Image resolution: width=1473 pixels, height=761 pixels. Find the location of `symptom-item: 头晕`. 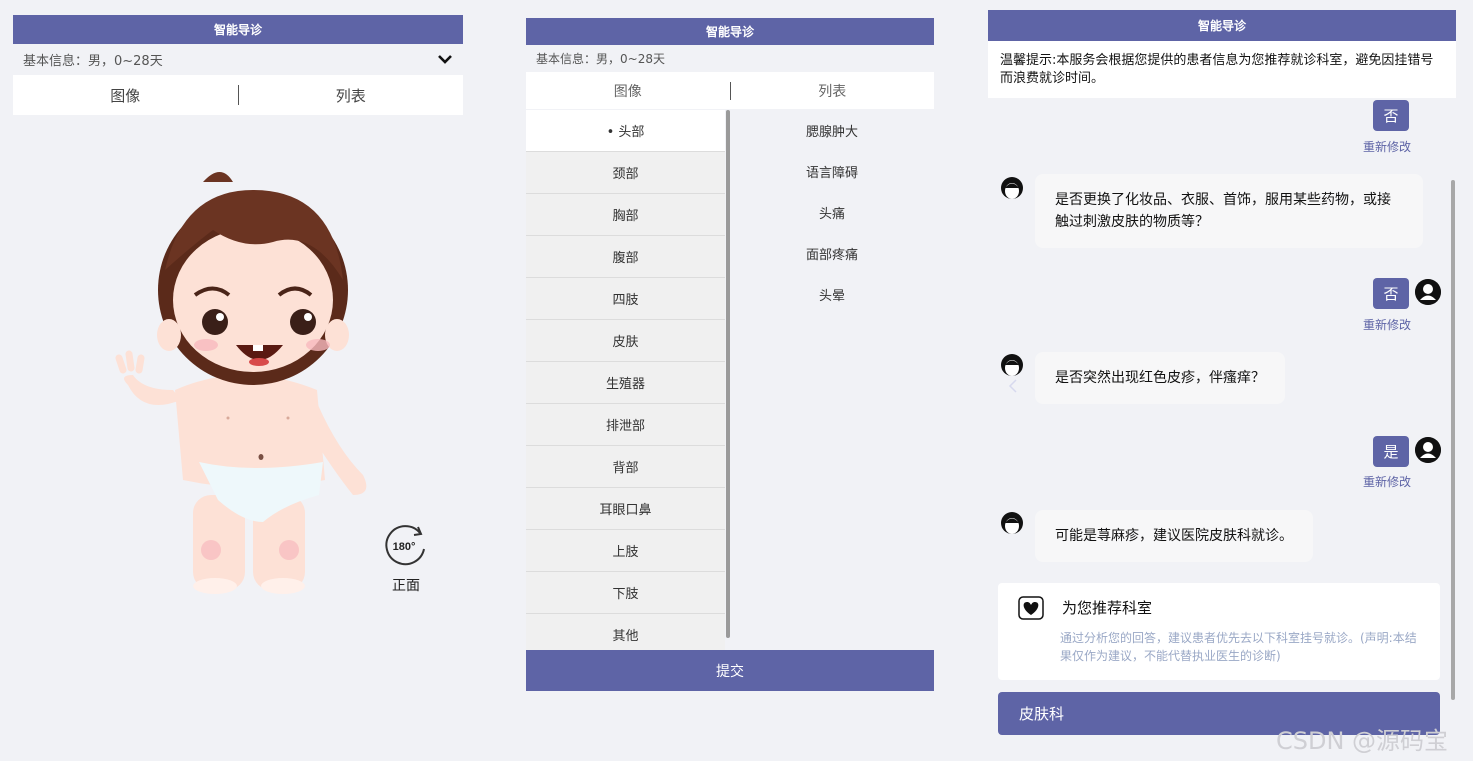

symptom-item: 头晕 is located at coordinates (832, 294).